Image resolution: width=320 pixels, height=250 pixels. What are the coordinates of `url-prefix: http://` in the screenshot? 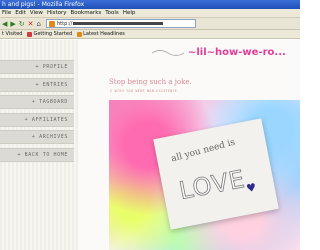 It's located at (64, 23).